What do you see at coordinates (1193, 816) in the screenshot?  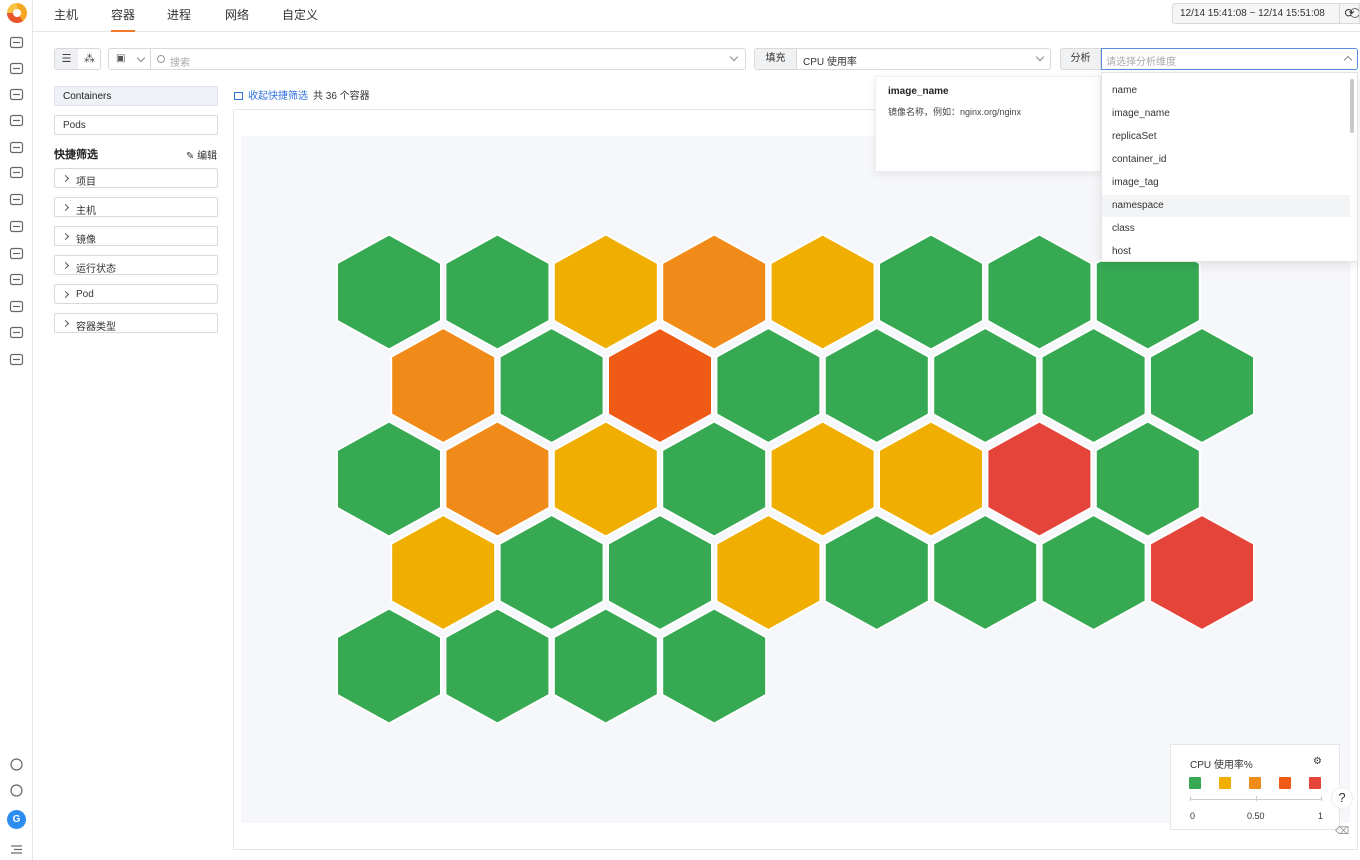 I see `legend-tick-label: 0` at bounding box center [1193, 816].